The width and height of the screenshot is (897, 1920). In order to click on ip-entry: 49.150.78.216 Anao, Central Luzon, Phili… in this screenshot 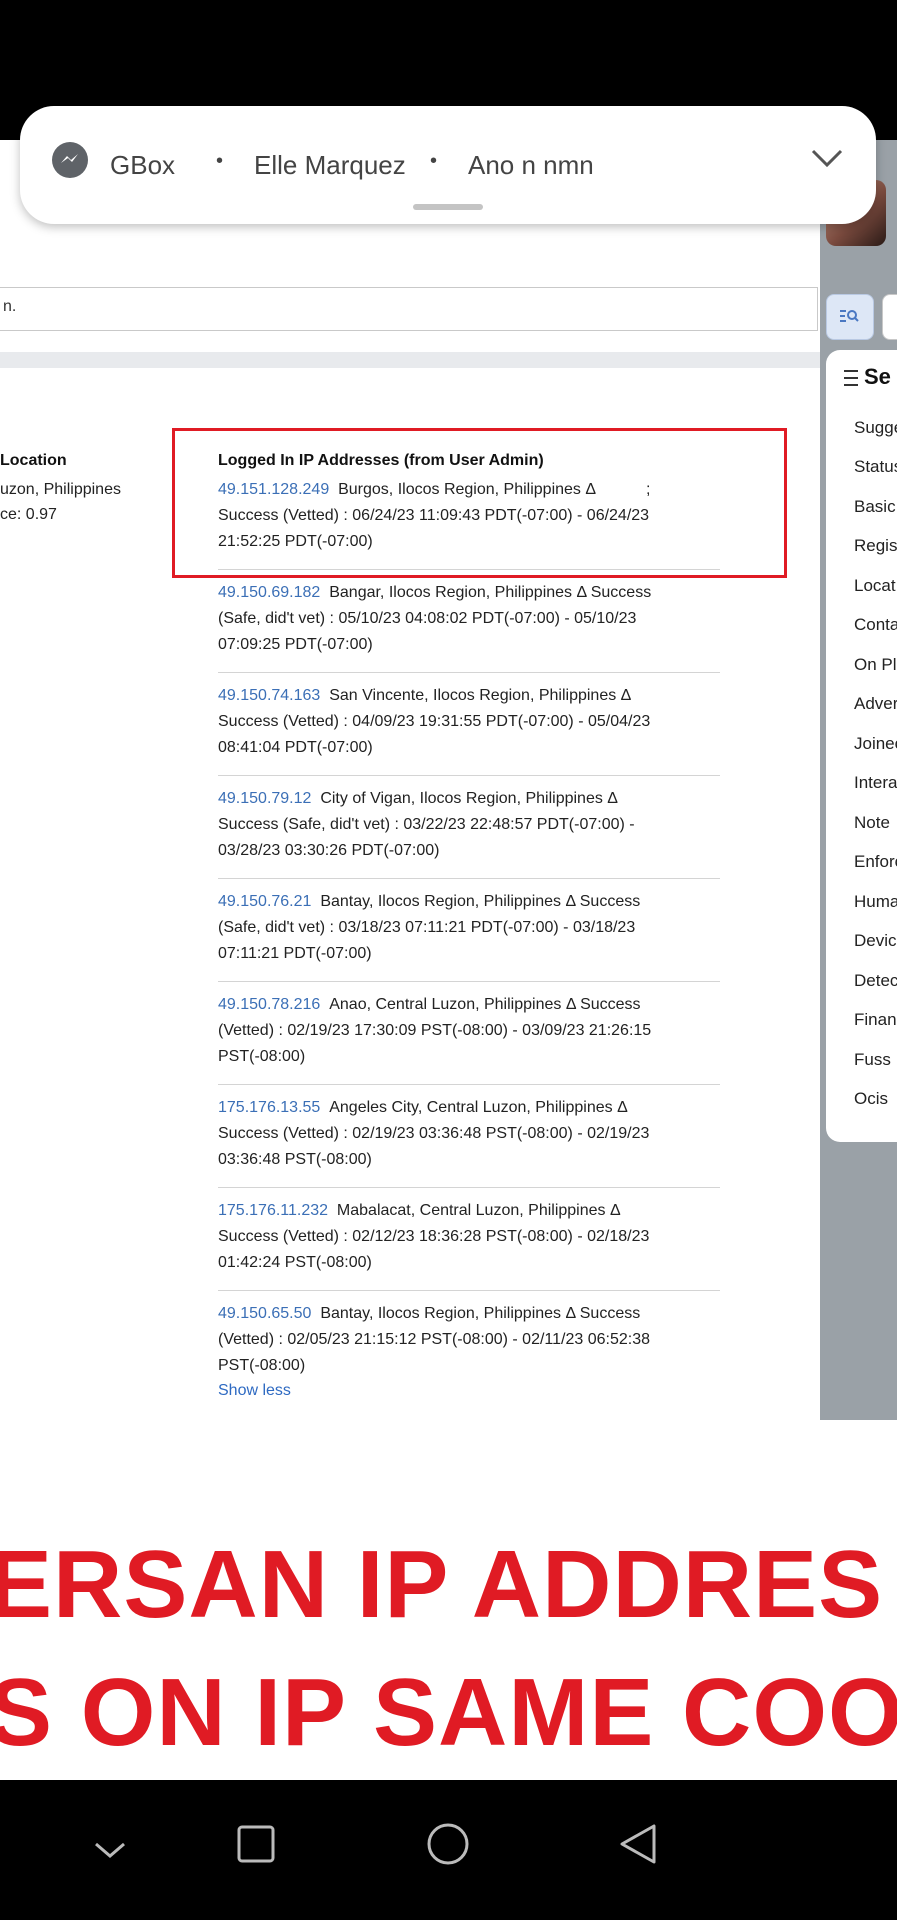, I will do `click(469, 1031)`.